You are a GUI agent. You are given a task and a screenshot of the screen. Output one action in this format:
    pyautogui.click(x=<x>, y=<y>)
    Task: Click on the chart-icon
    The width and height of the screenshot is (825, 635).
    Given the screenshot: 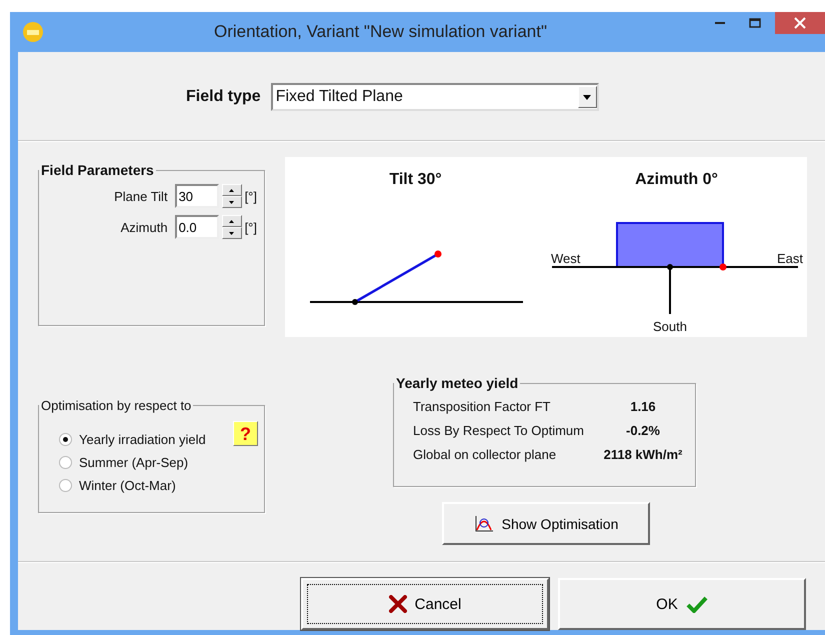 What is the action you would take?
    pyautogui.click(x=484, y=523)
    